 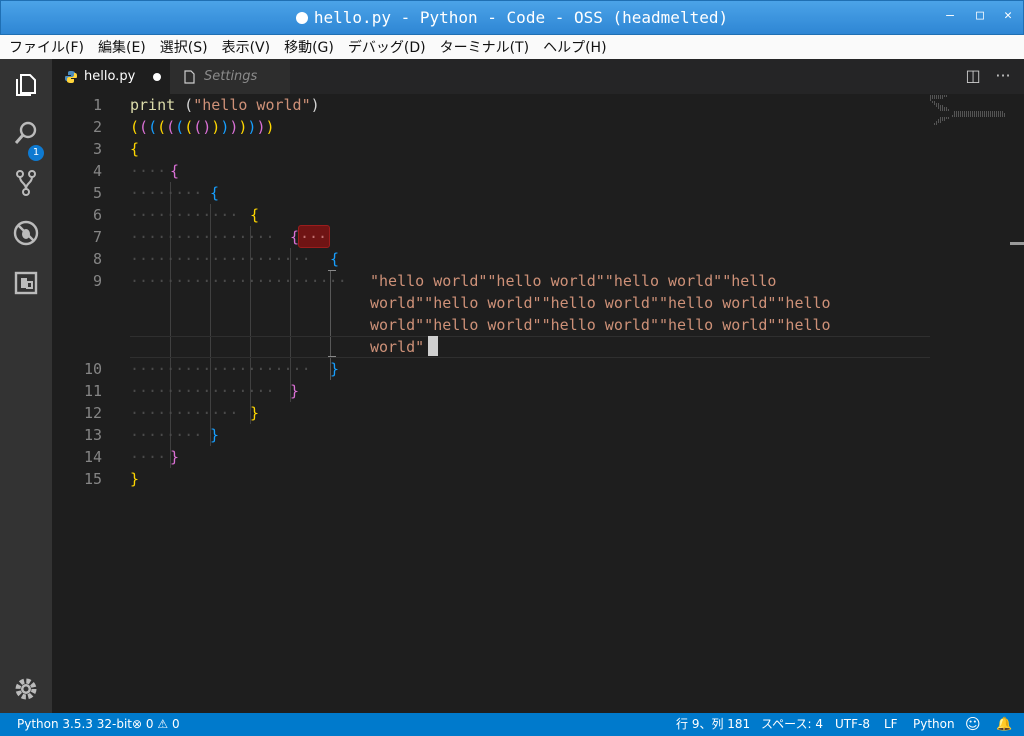 What do you see at coordinates (149, 724) in the screenshot?
I see `error-count: 0` at bounding box center [149, 724].